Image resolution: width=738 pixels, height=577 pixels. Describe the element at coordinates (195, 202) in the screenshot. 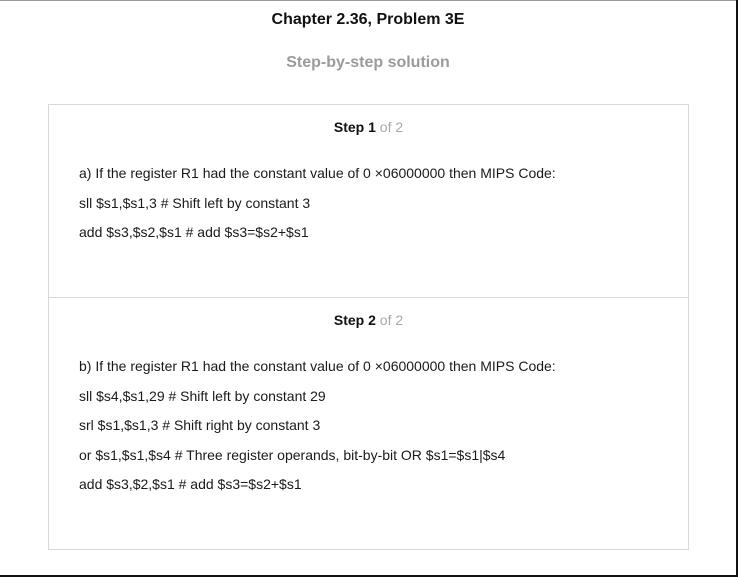

I see `step-line: sll $s1,$s1,3 # Shift left by constant 3` at that location.